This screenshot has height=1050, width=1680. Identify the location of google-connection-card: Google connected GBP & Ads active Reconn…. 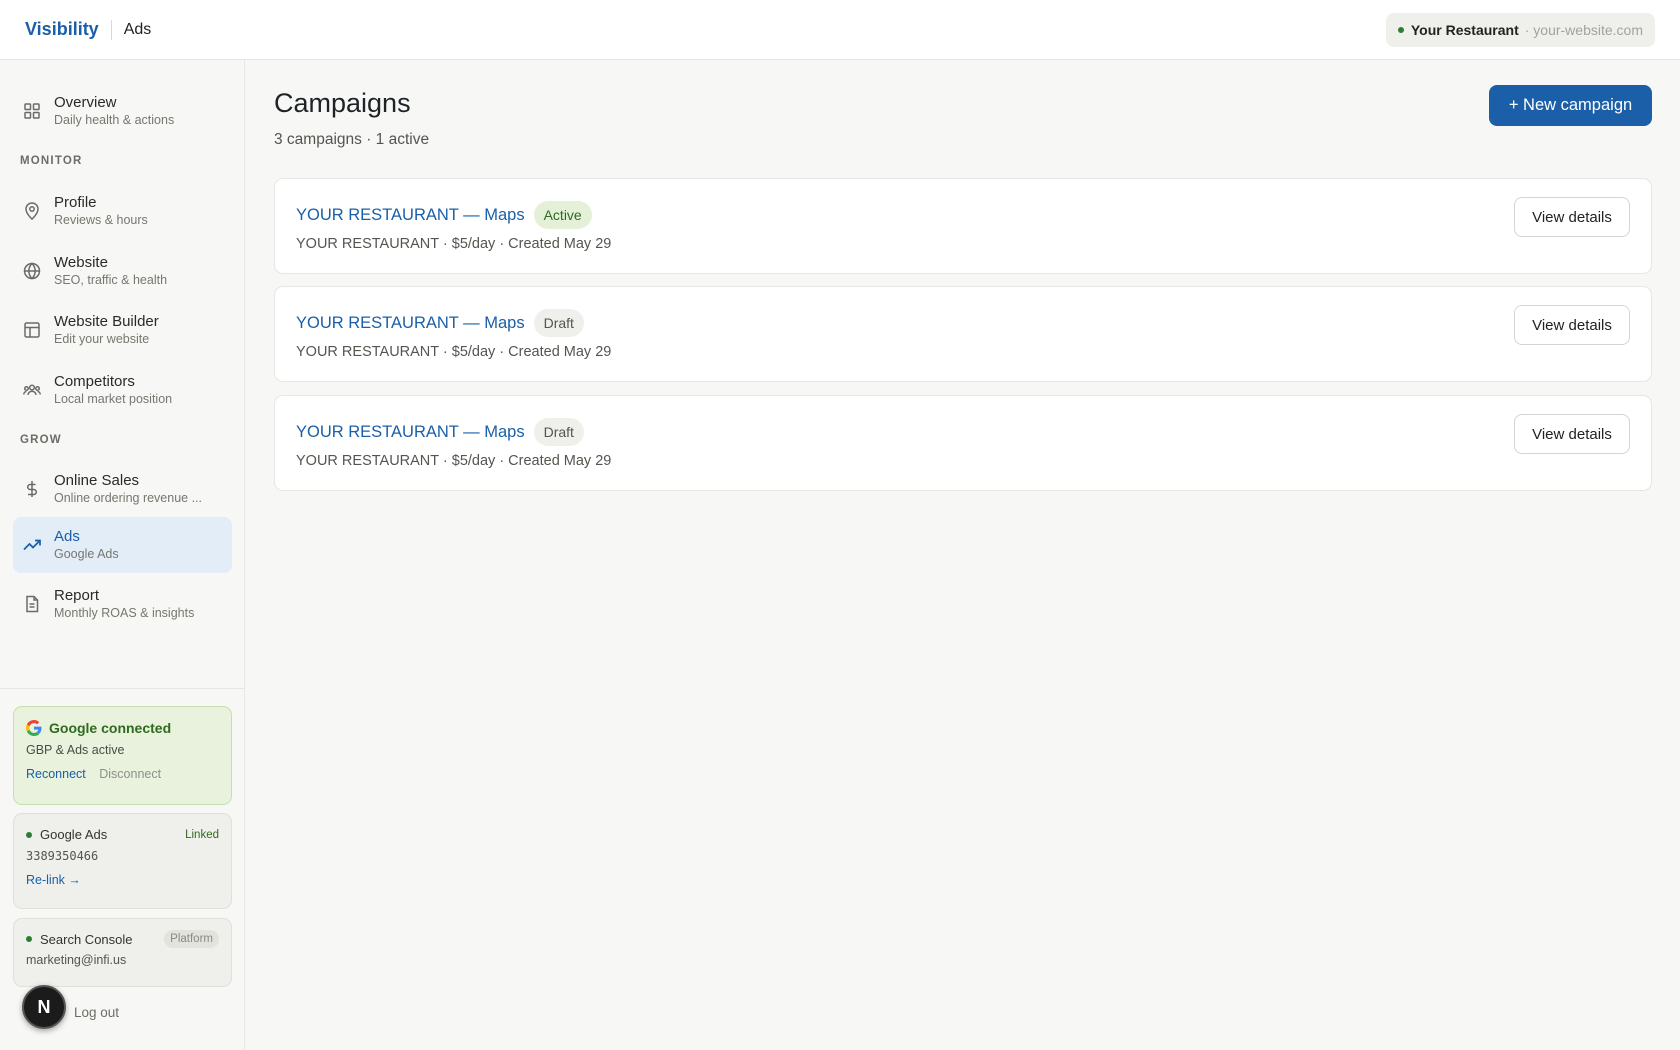
(122, 755).